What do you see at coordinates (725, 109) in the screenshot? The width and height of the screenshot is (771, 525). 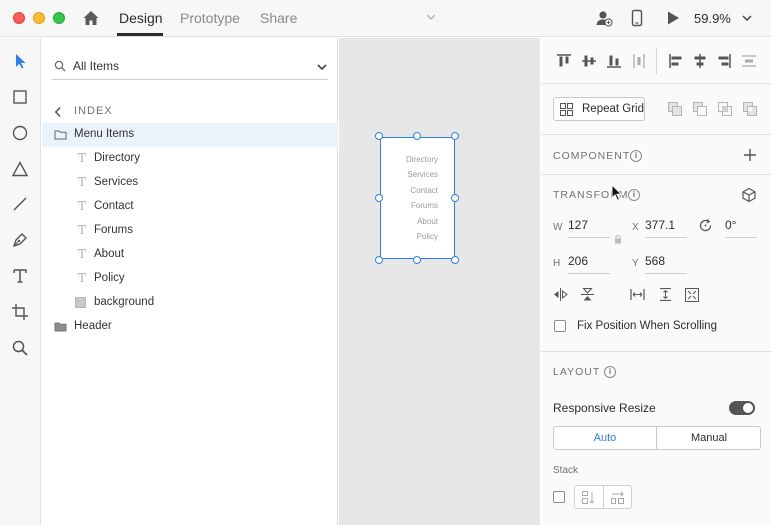 I see `boolean-intersect-icon` at bounding box center [725, 109].